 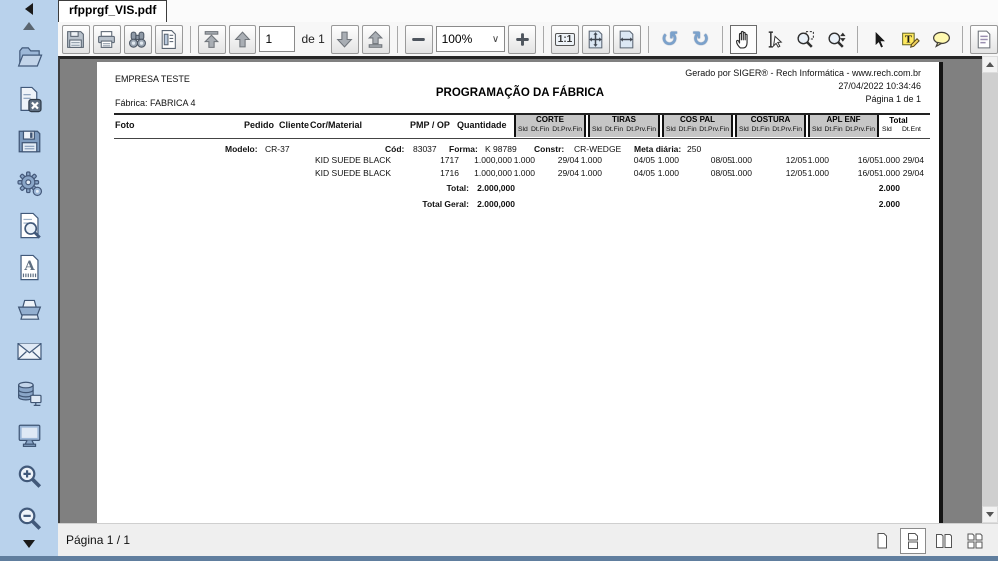 What do you see at coordinates (990, 64) in the screenshot?
I see `scrollbar-up-button` at bounding box center [990, 64].